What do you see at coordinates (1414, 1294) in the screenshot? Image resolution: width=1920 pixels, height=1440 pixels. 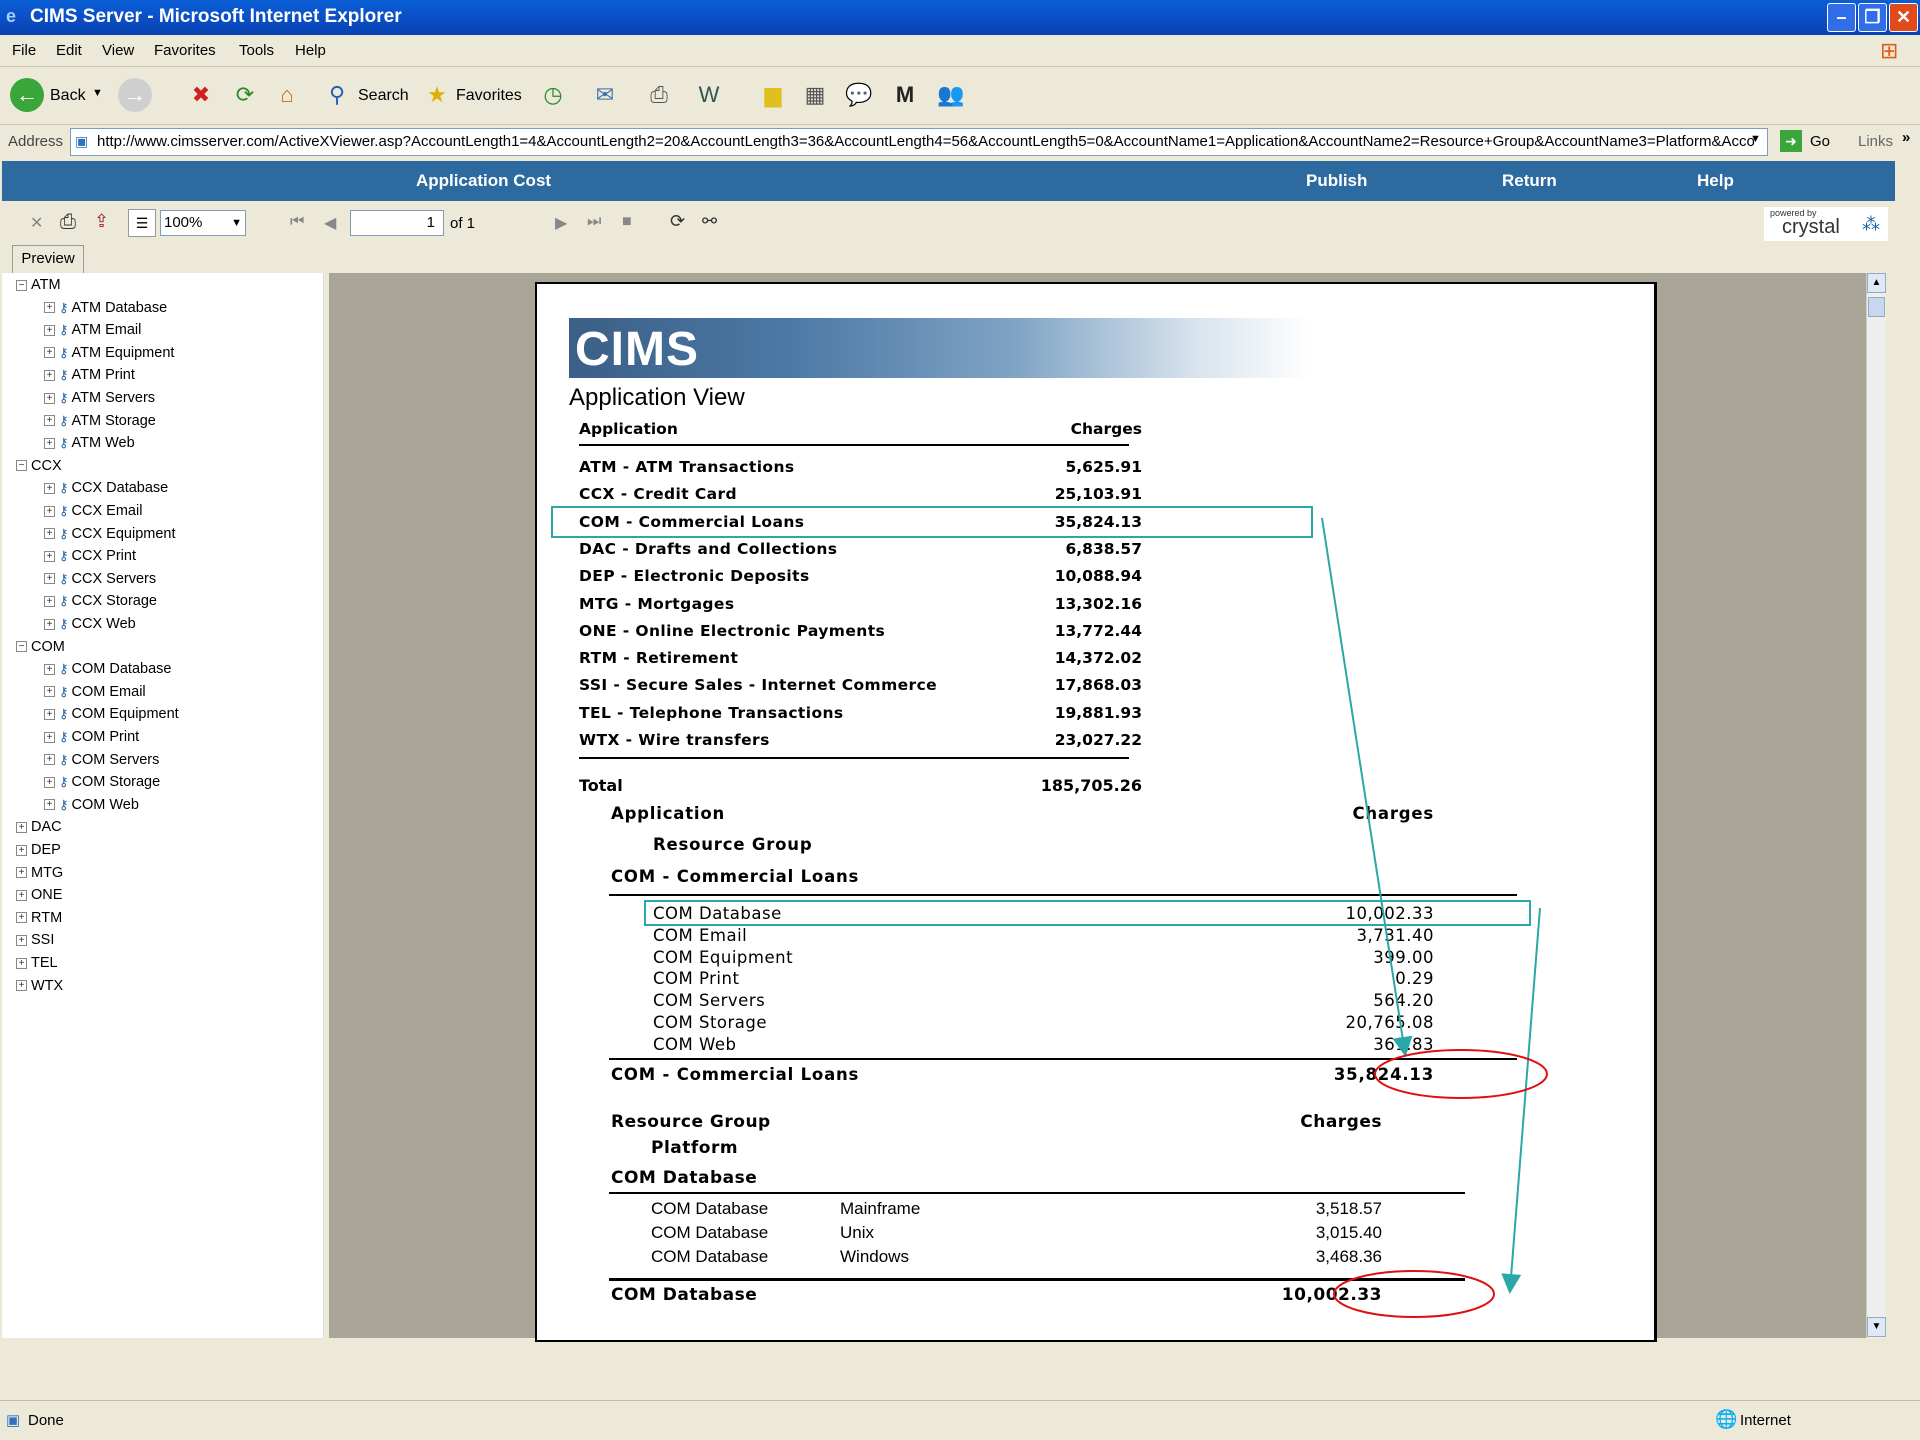 I see `circle-database-total` at bounding box center [1414, 1294].